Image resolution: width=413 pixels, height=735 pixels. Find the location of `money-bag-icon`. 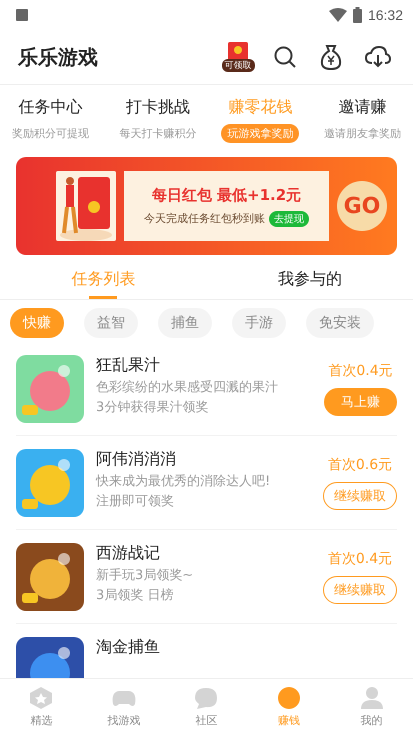

money-bag-icon is located at coordinates (331, 57).